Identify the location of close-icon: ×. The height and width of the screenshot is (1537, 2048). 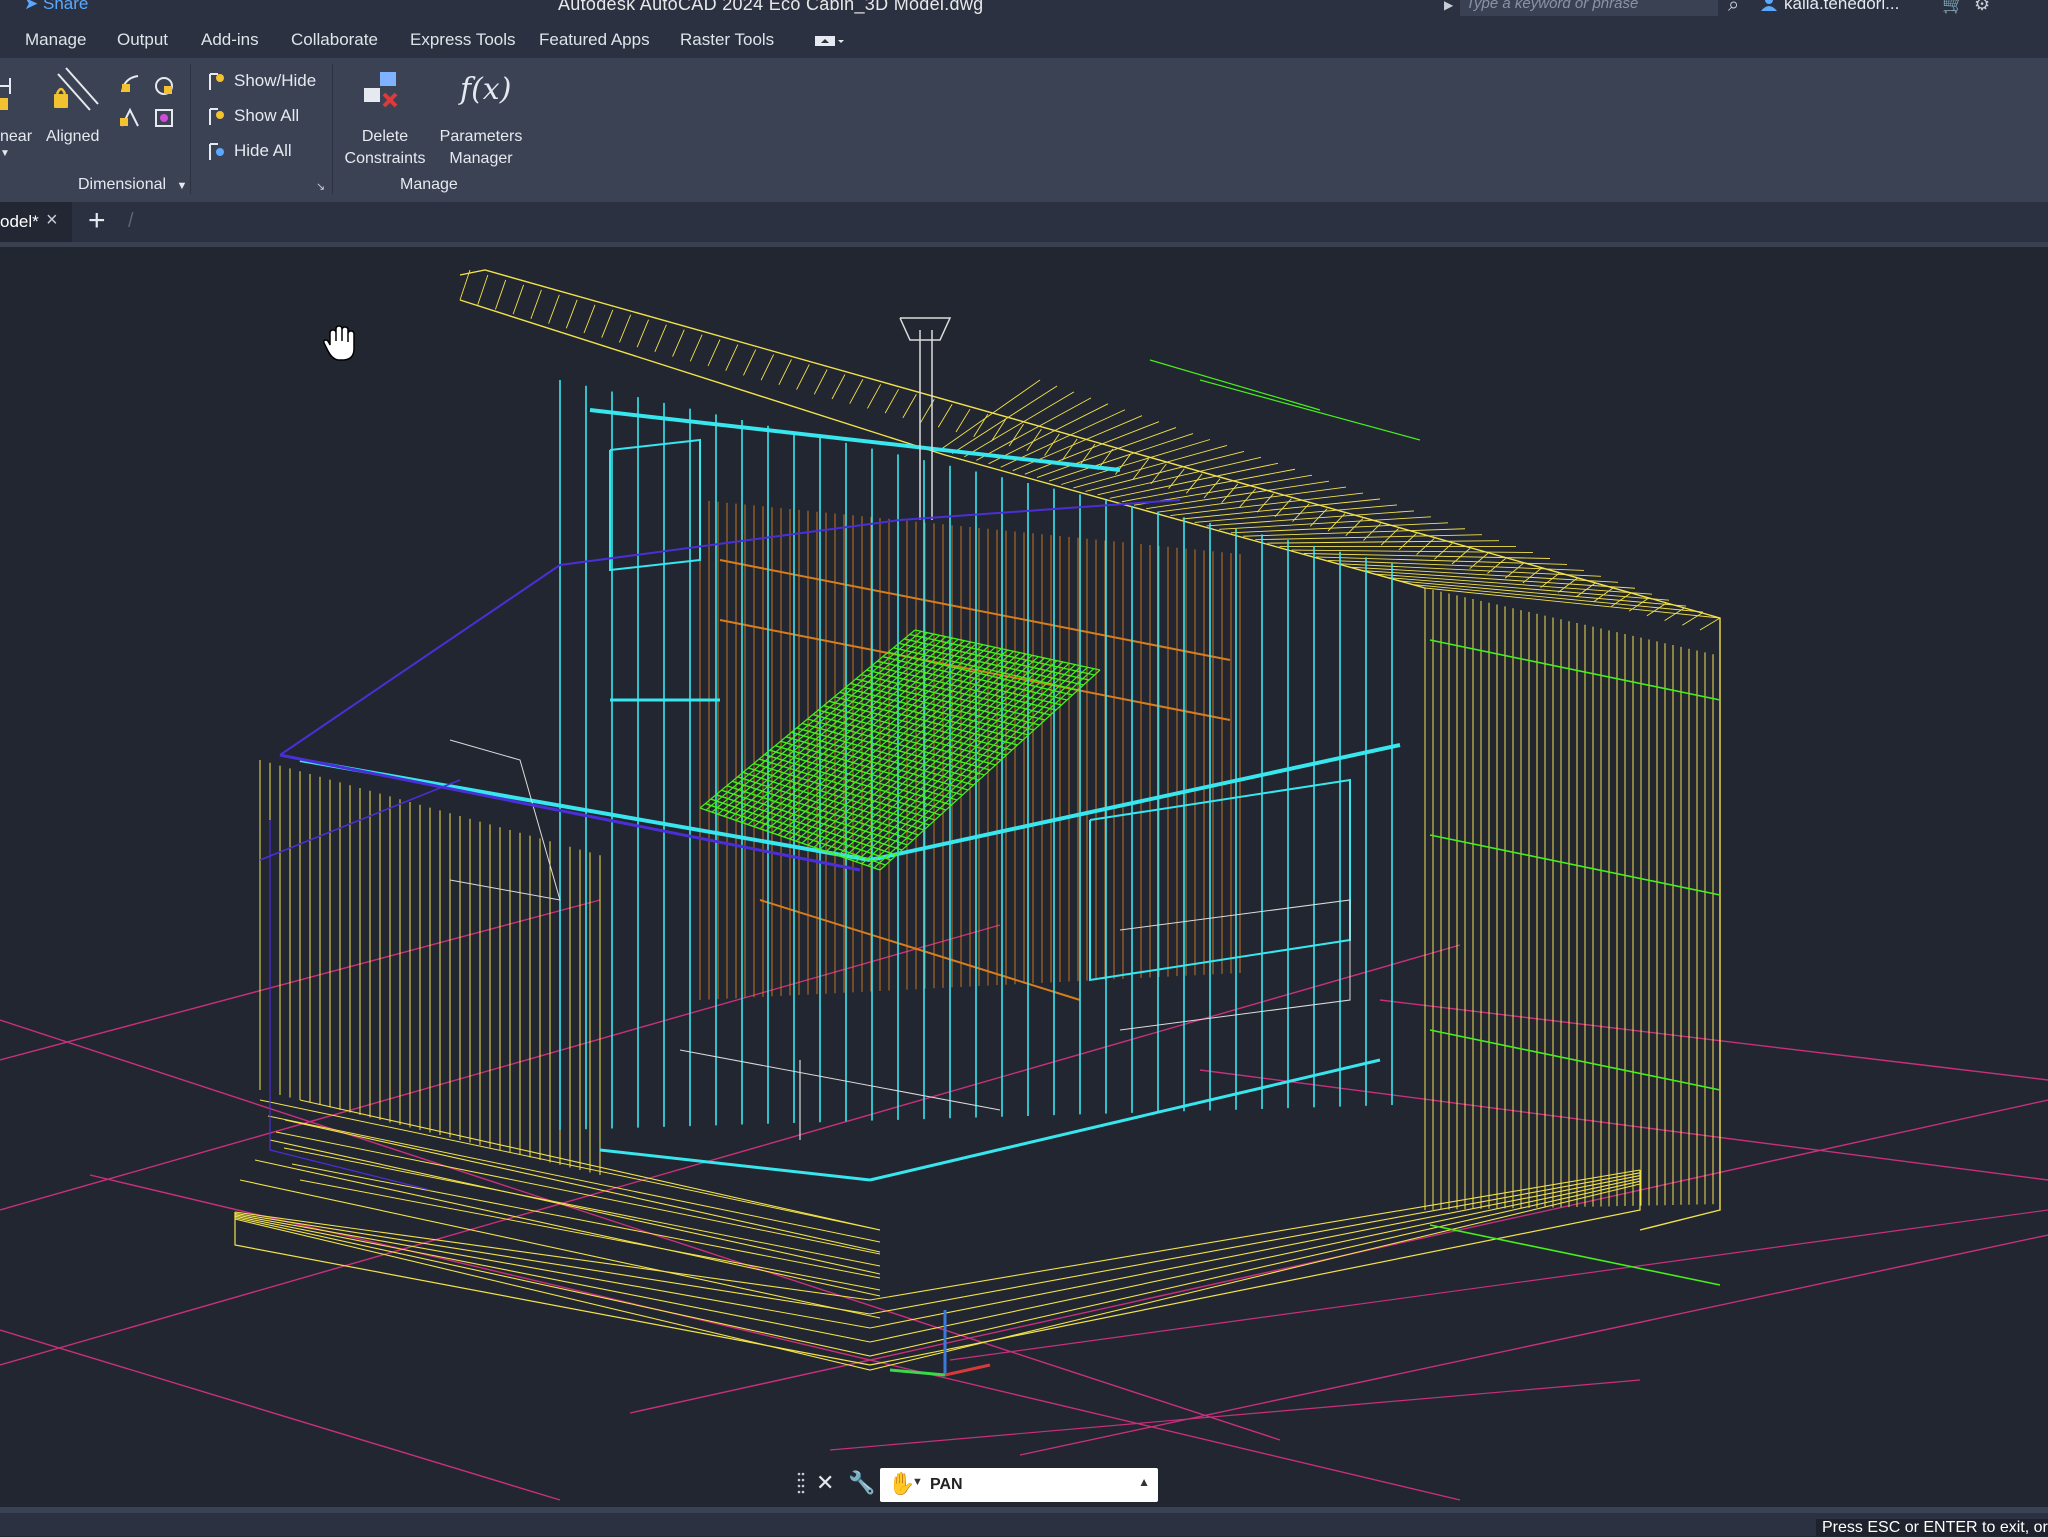
(52, 220).